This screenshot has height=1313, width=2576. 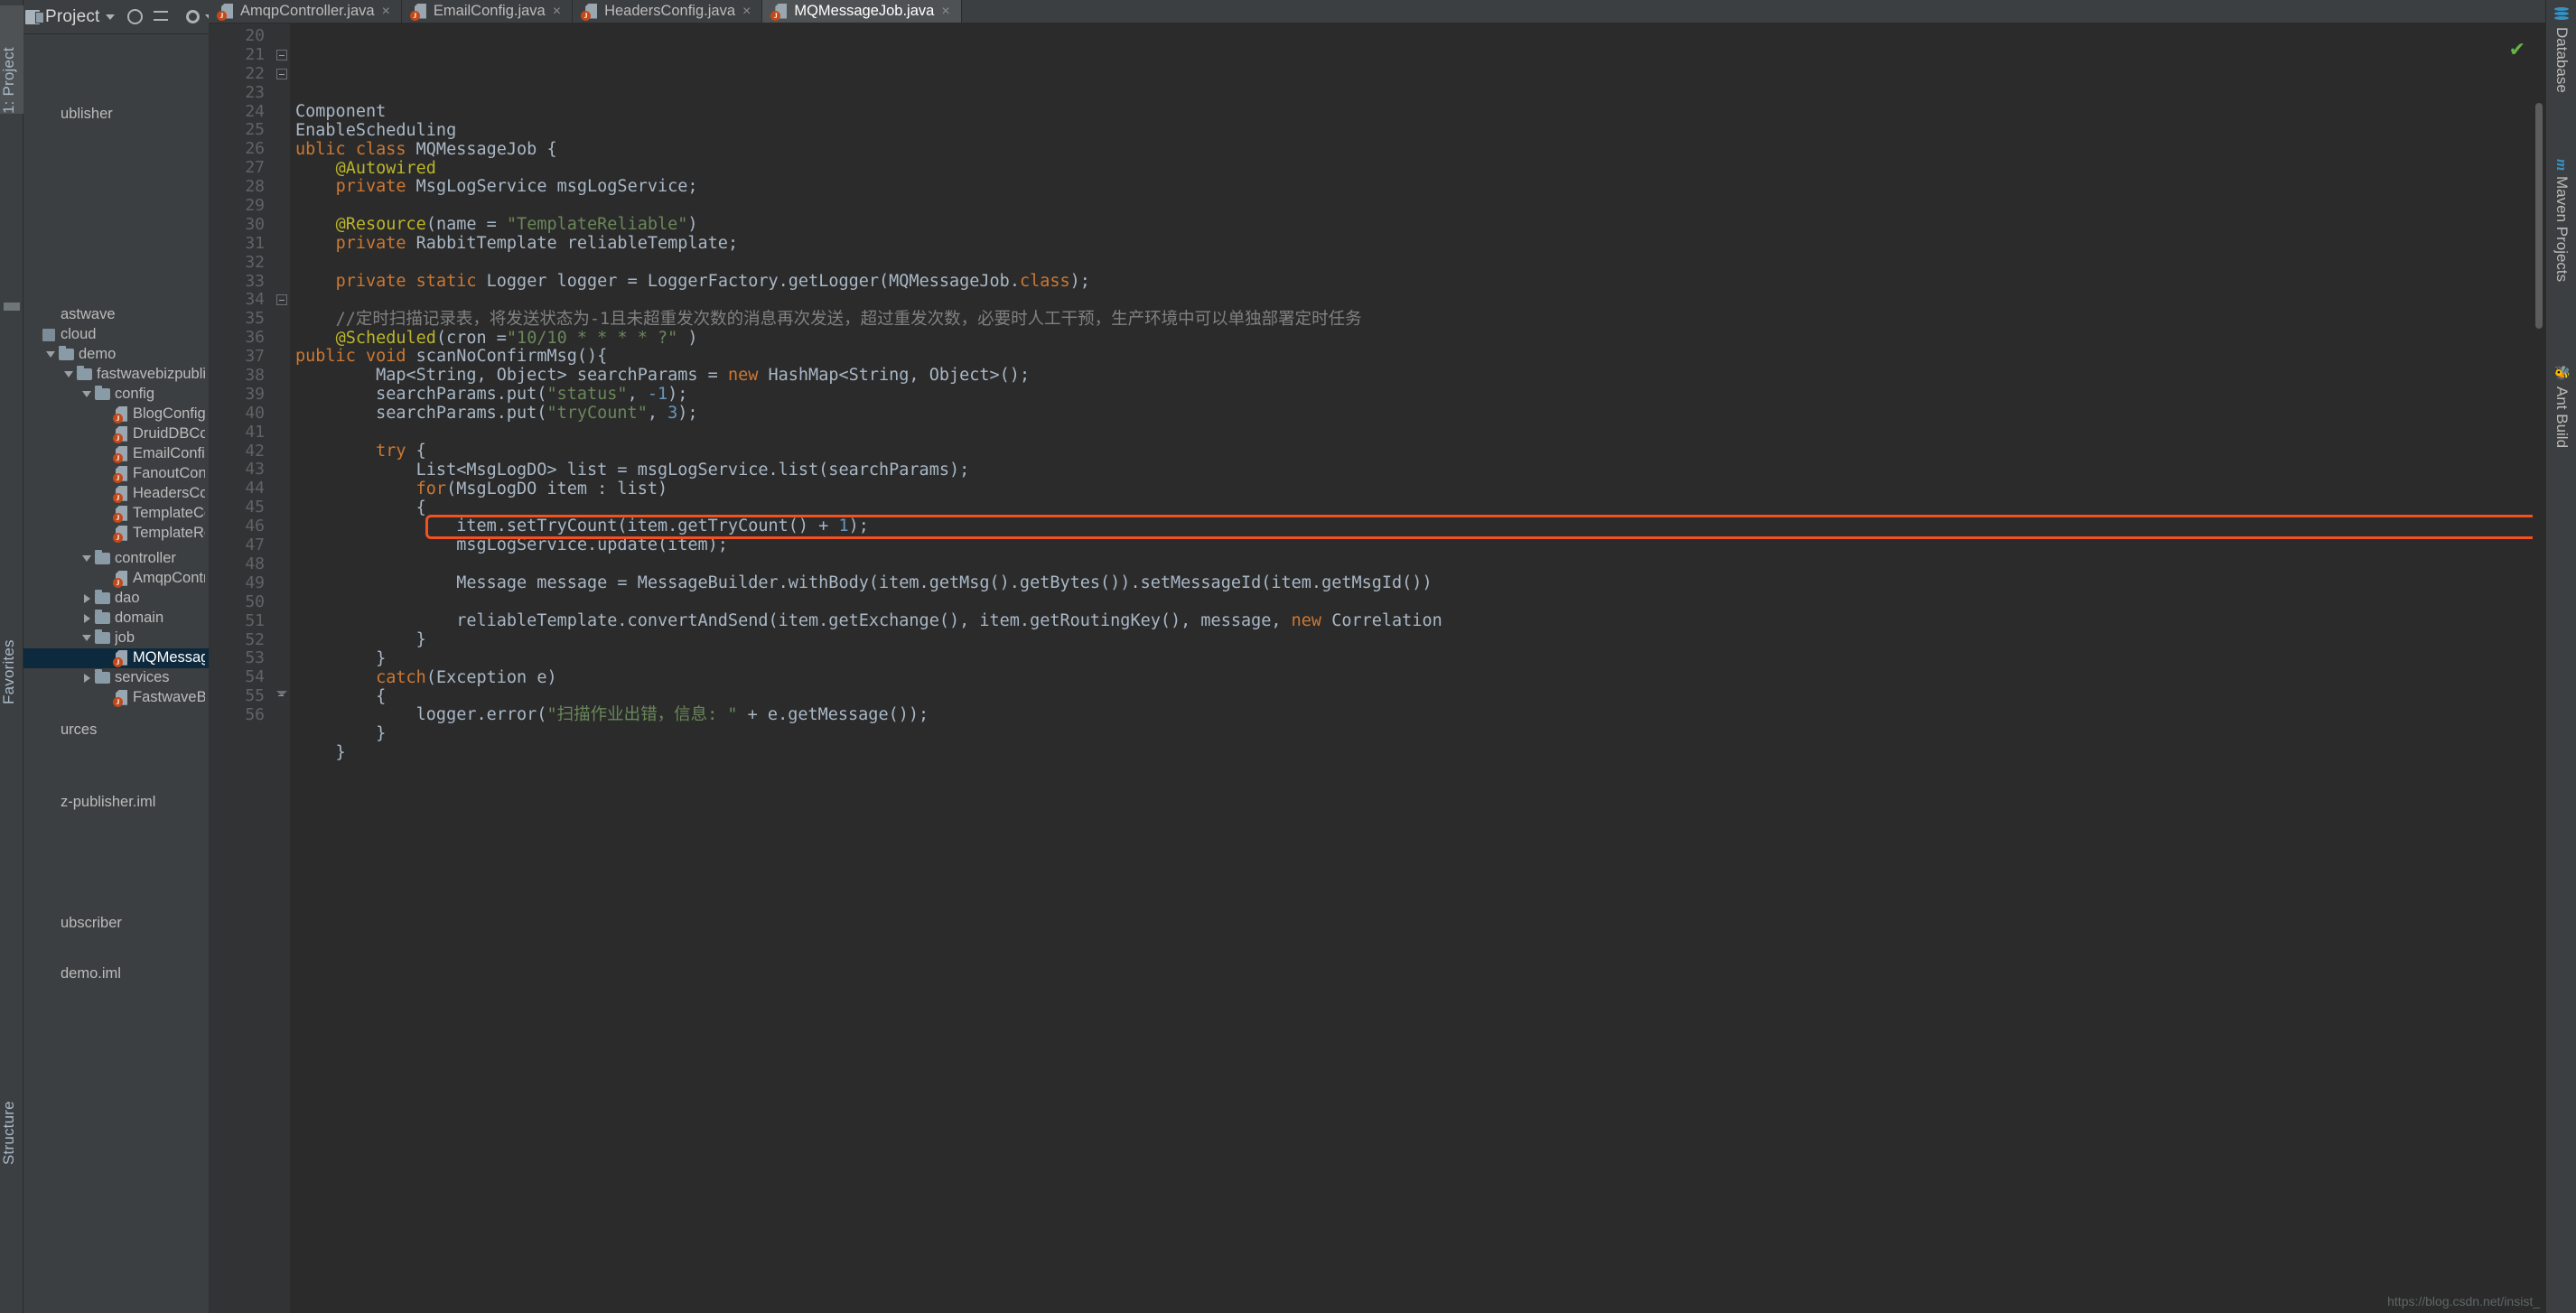 I want to click on tree-item-blogconfig: JBlogConfig.java, so click(x=116, y=414).